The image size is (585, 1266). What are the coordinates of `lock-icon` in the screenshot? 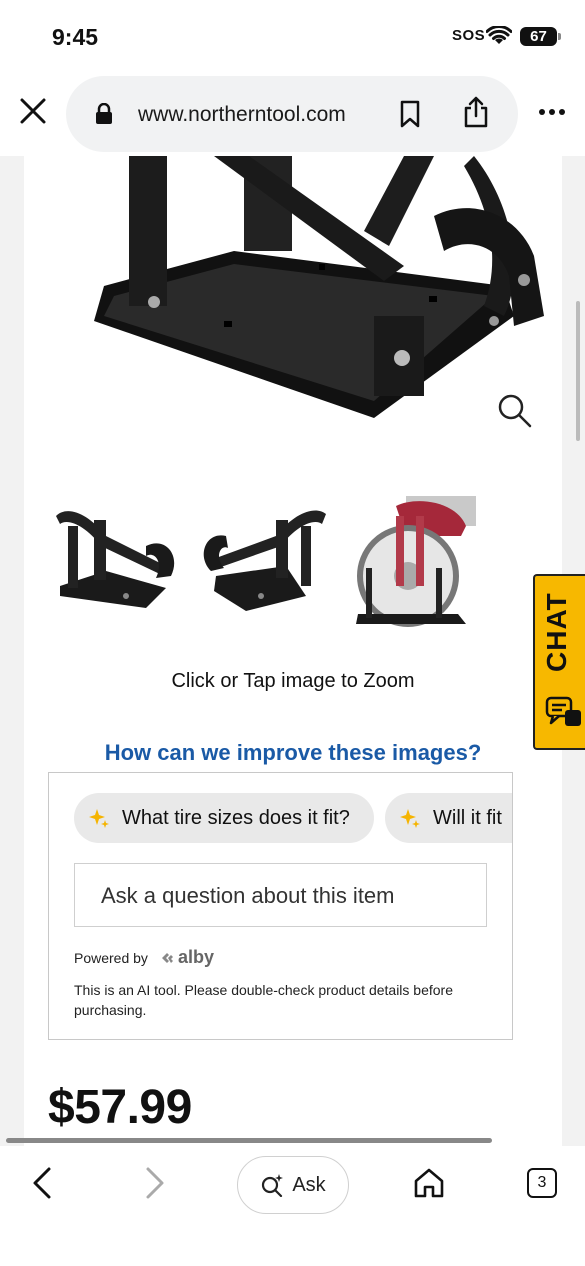 It's located at (104, 113).